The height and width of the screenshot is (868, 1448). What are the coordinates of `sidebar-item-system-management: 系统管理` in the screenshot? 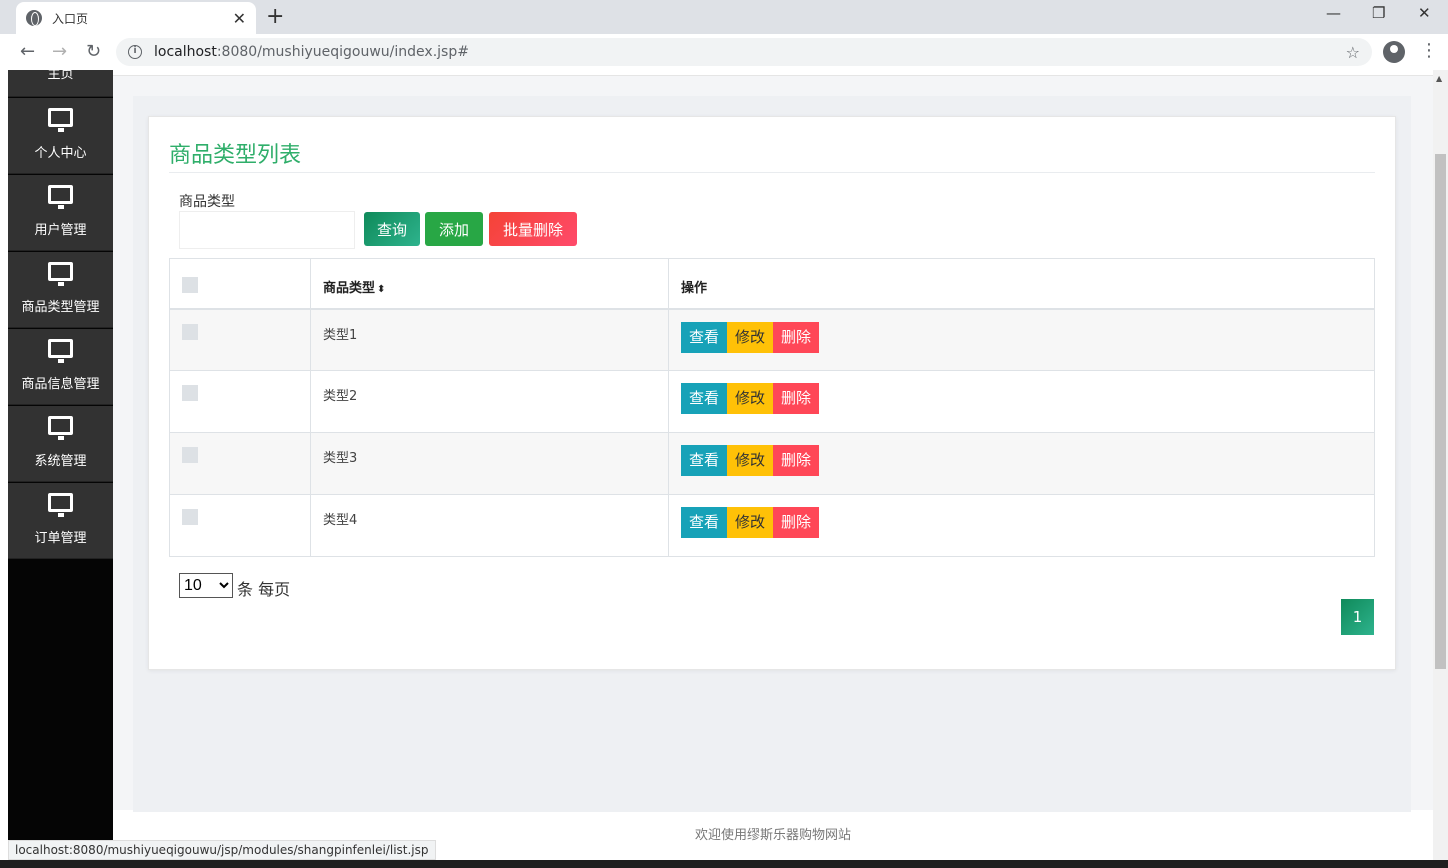 It's located at (60, 444).